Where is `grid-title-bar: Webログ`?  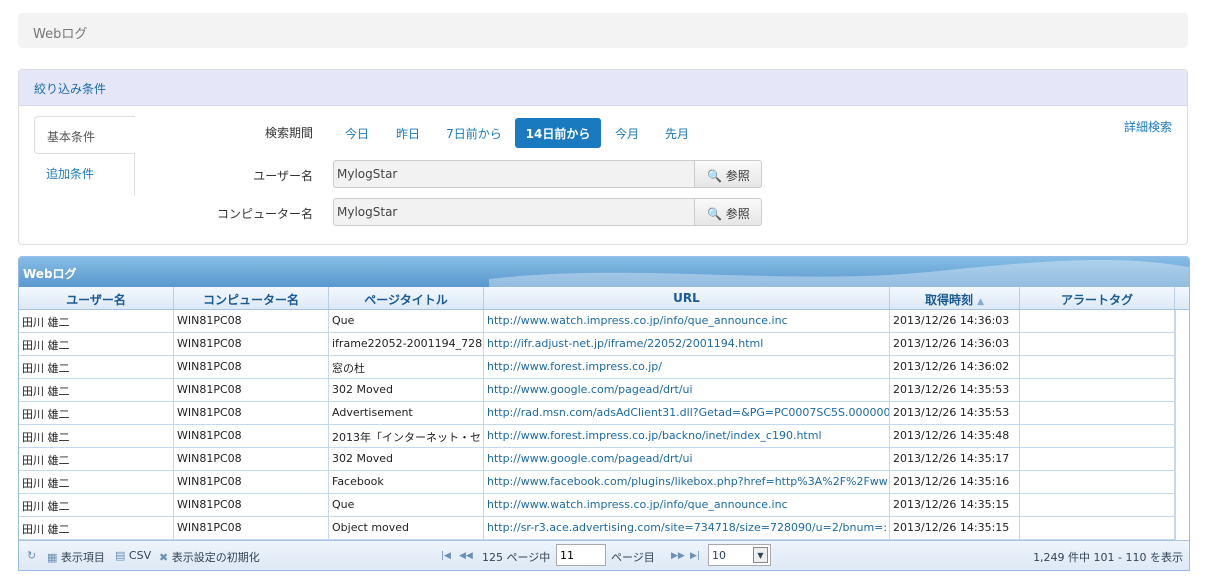
grid-title-bar: Webログ is located at coordinates (604, 272).